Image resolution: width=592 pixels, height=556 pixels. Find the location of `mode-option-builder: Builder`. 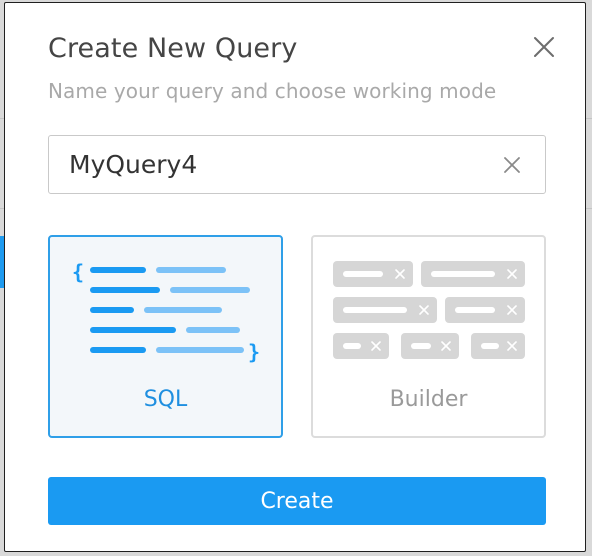

mode-option-builder: Builder is located at coordinates (428, 336).